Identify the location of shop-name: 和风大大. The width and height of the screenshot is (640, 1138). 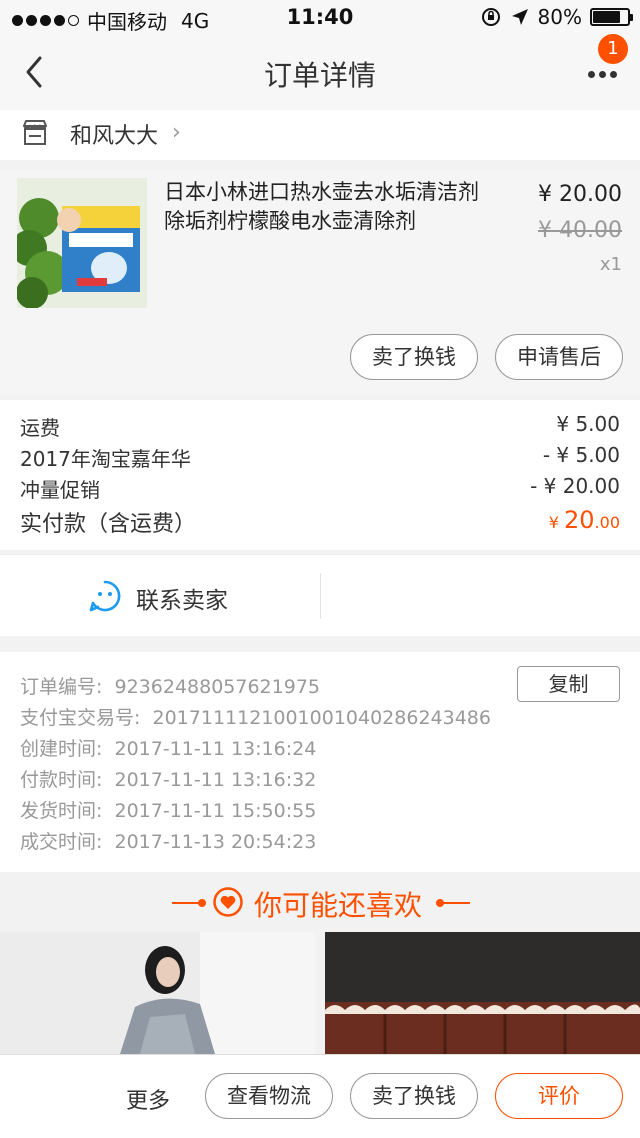
(114, 136).